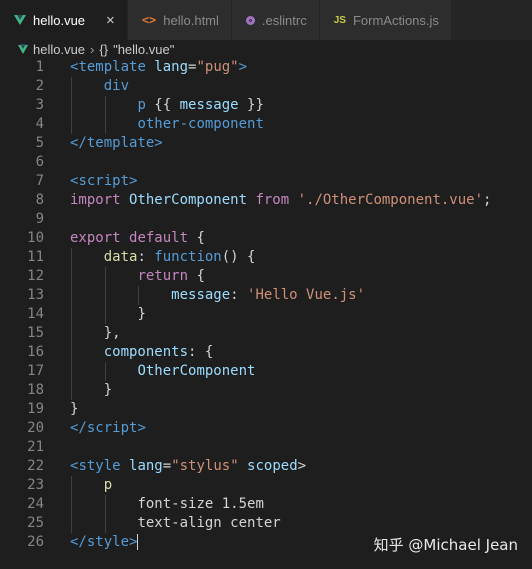  I want to click on code-token: default, so click(159, 238).